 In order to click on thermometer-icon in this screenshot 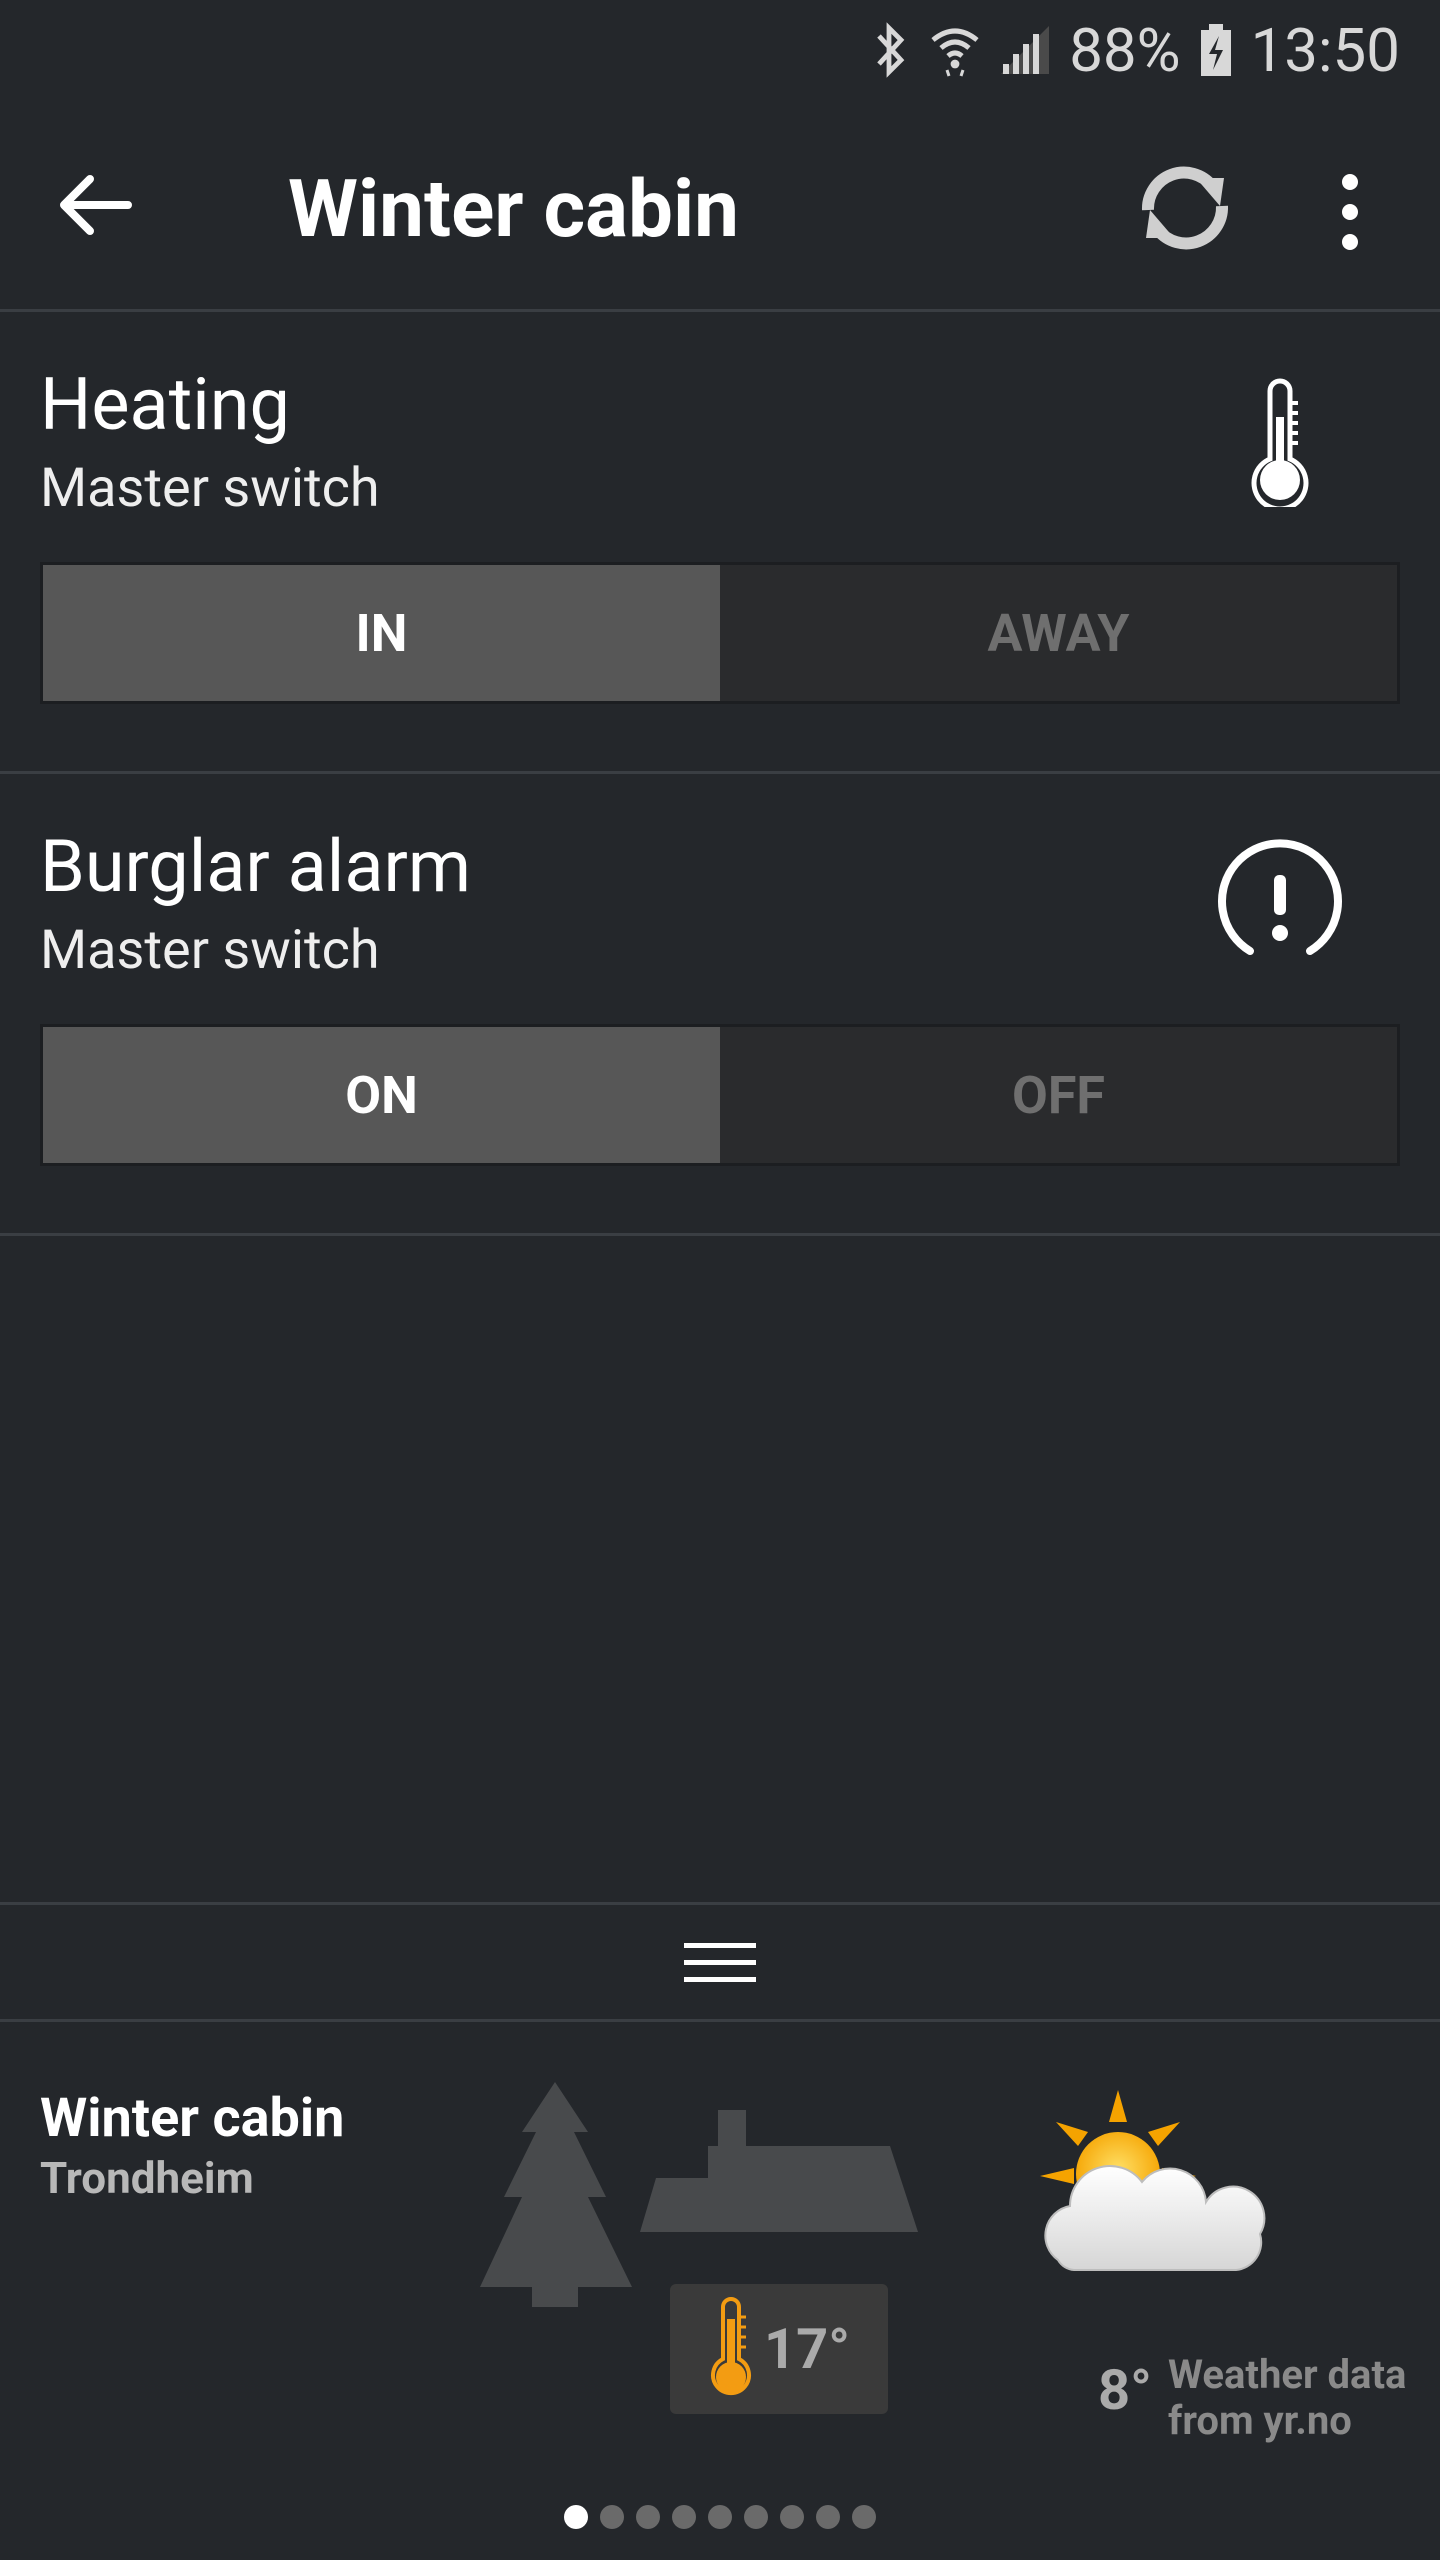, I will do `click(1280, 442)`.